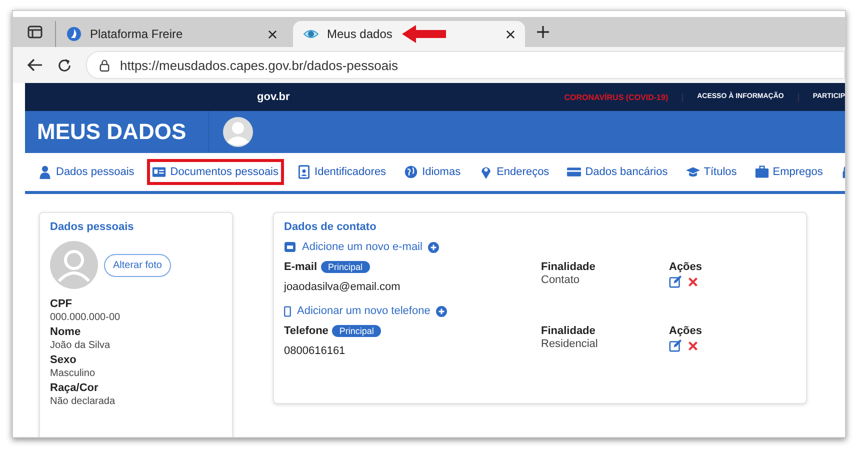 The height and width of the screenshot is (450, 858). Describe the element at coordinates (789, 172) in the screenshot. I see `nav-tab: Empregos` at that location.